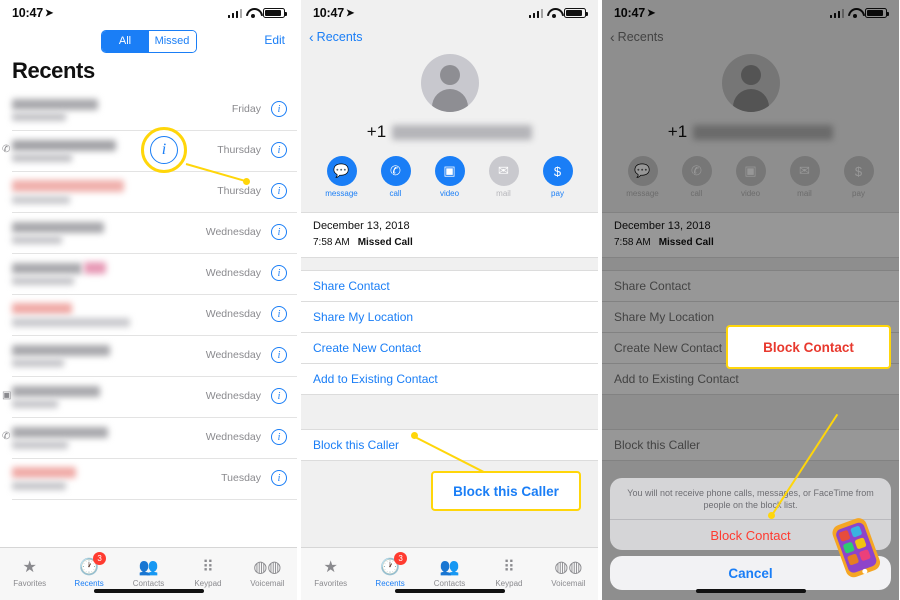  Describe the element at coordinates (29, 567) in the screenshot. I see `star-icon: ★` at that location.